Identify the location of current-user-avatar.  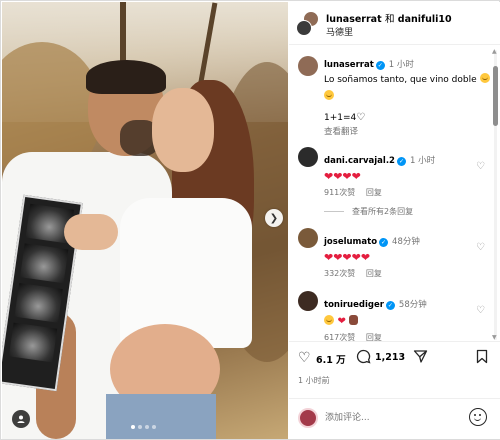
(308, 418).